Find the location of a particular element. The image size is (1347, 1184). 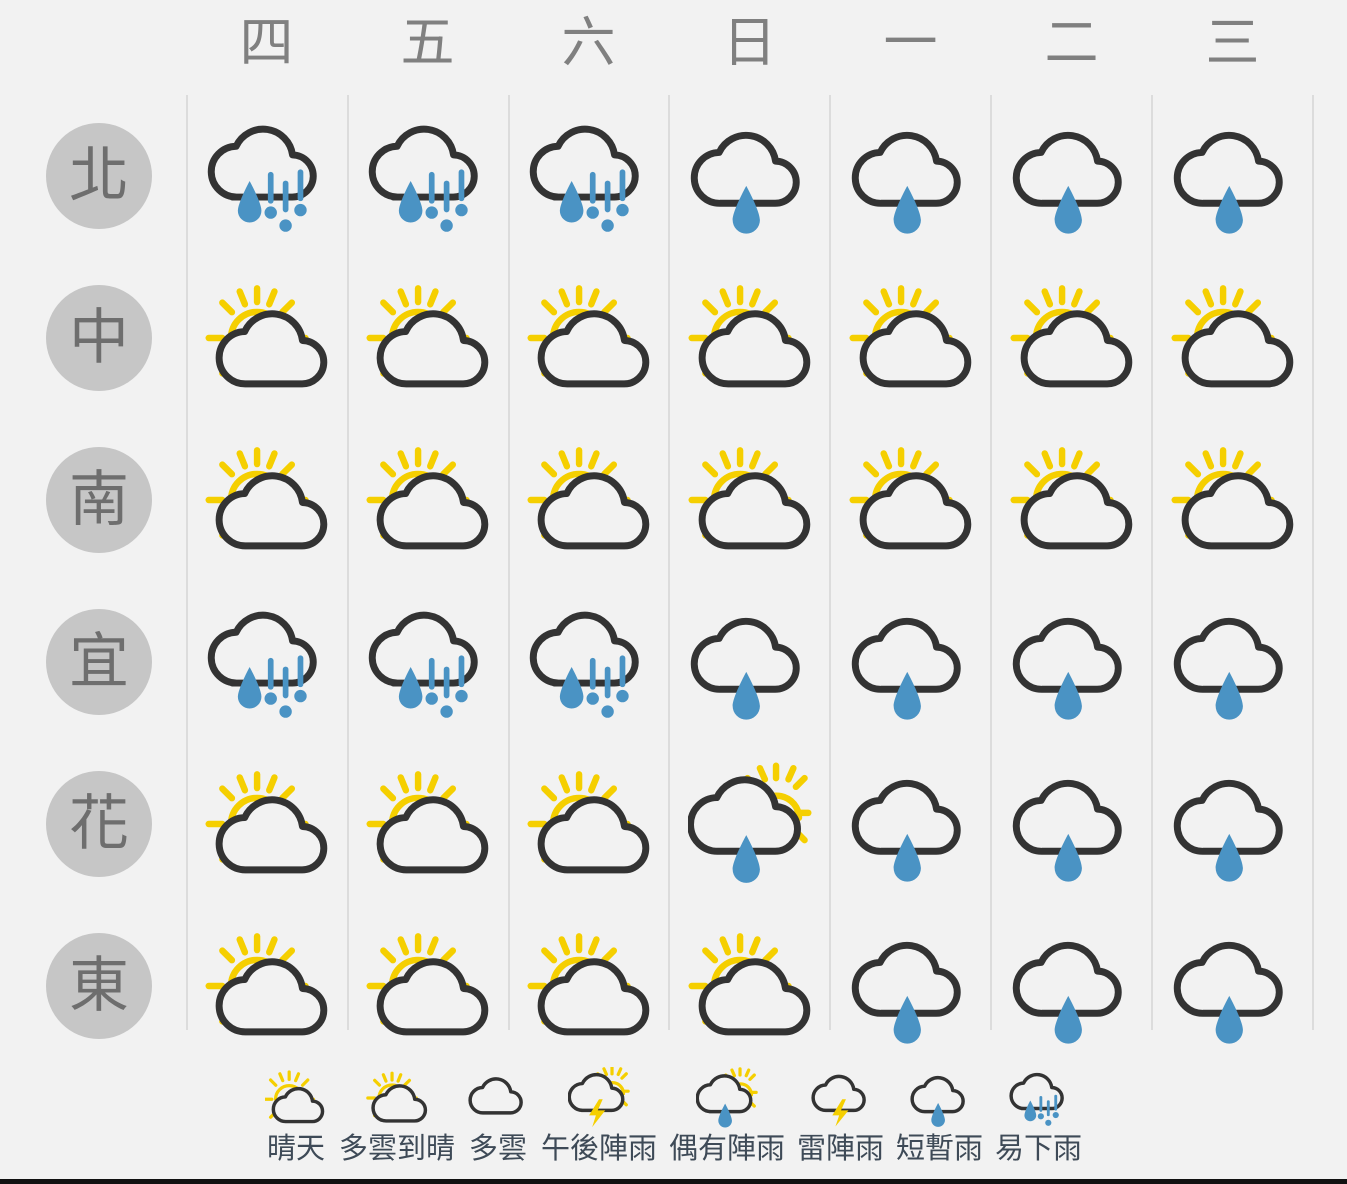

legend-item: 多雲 is located at coordinates (498, 1118).